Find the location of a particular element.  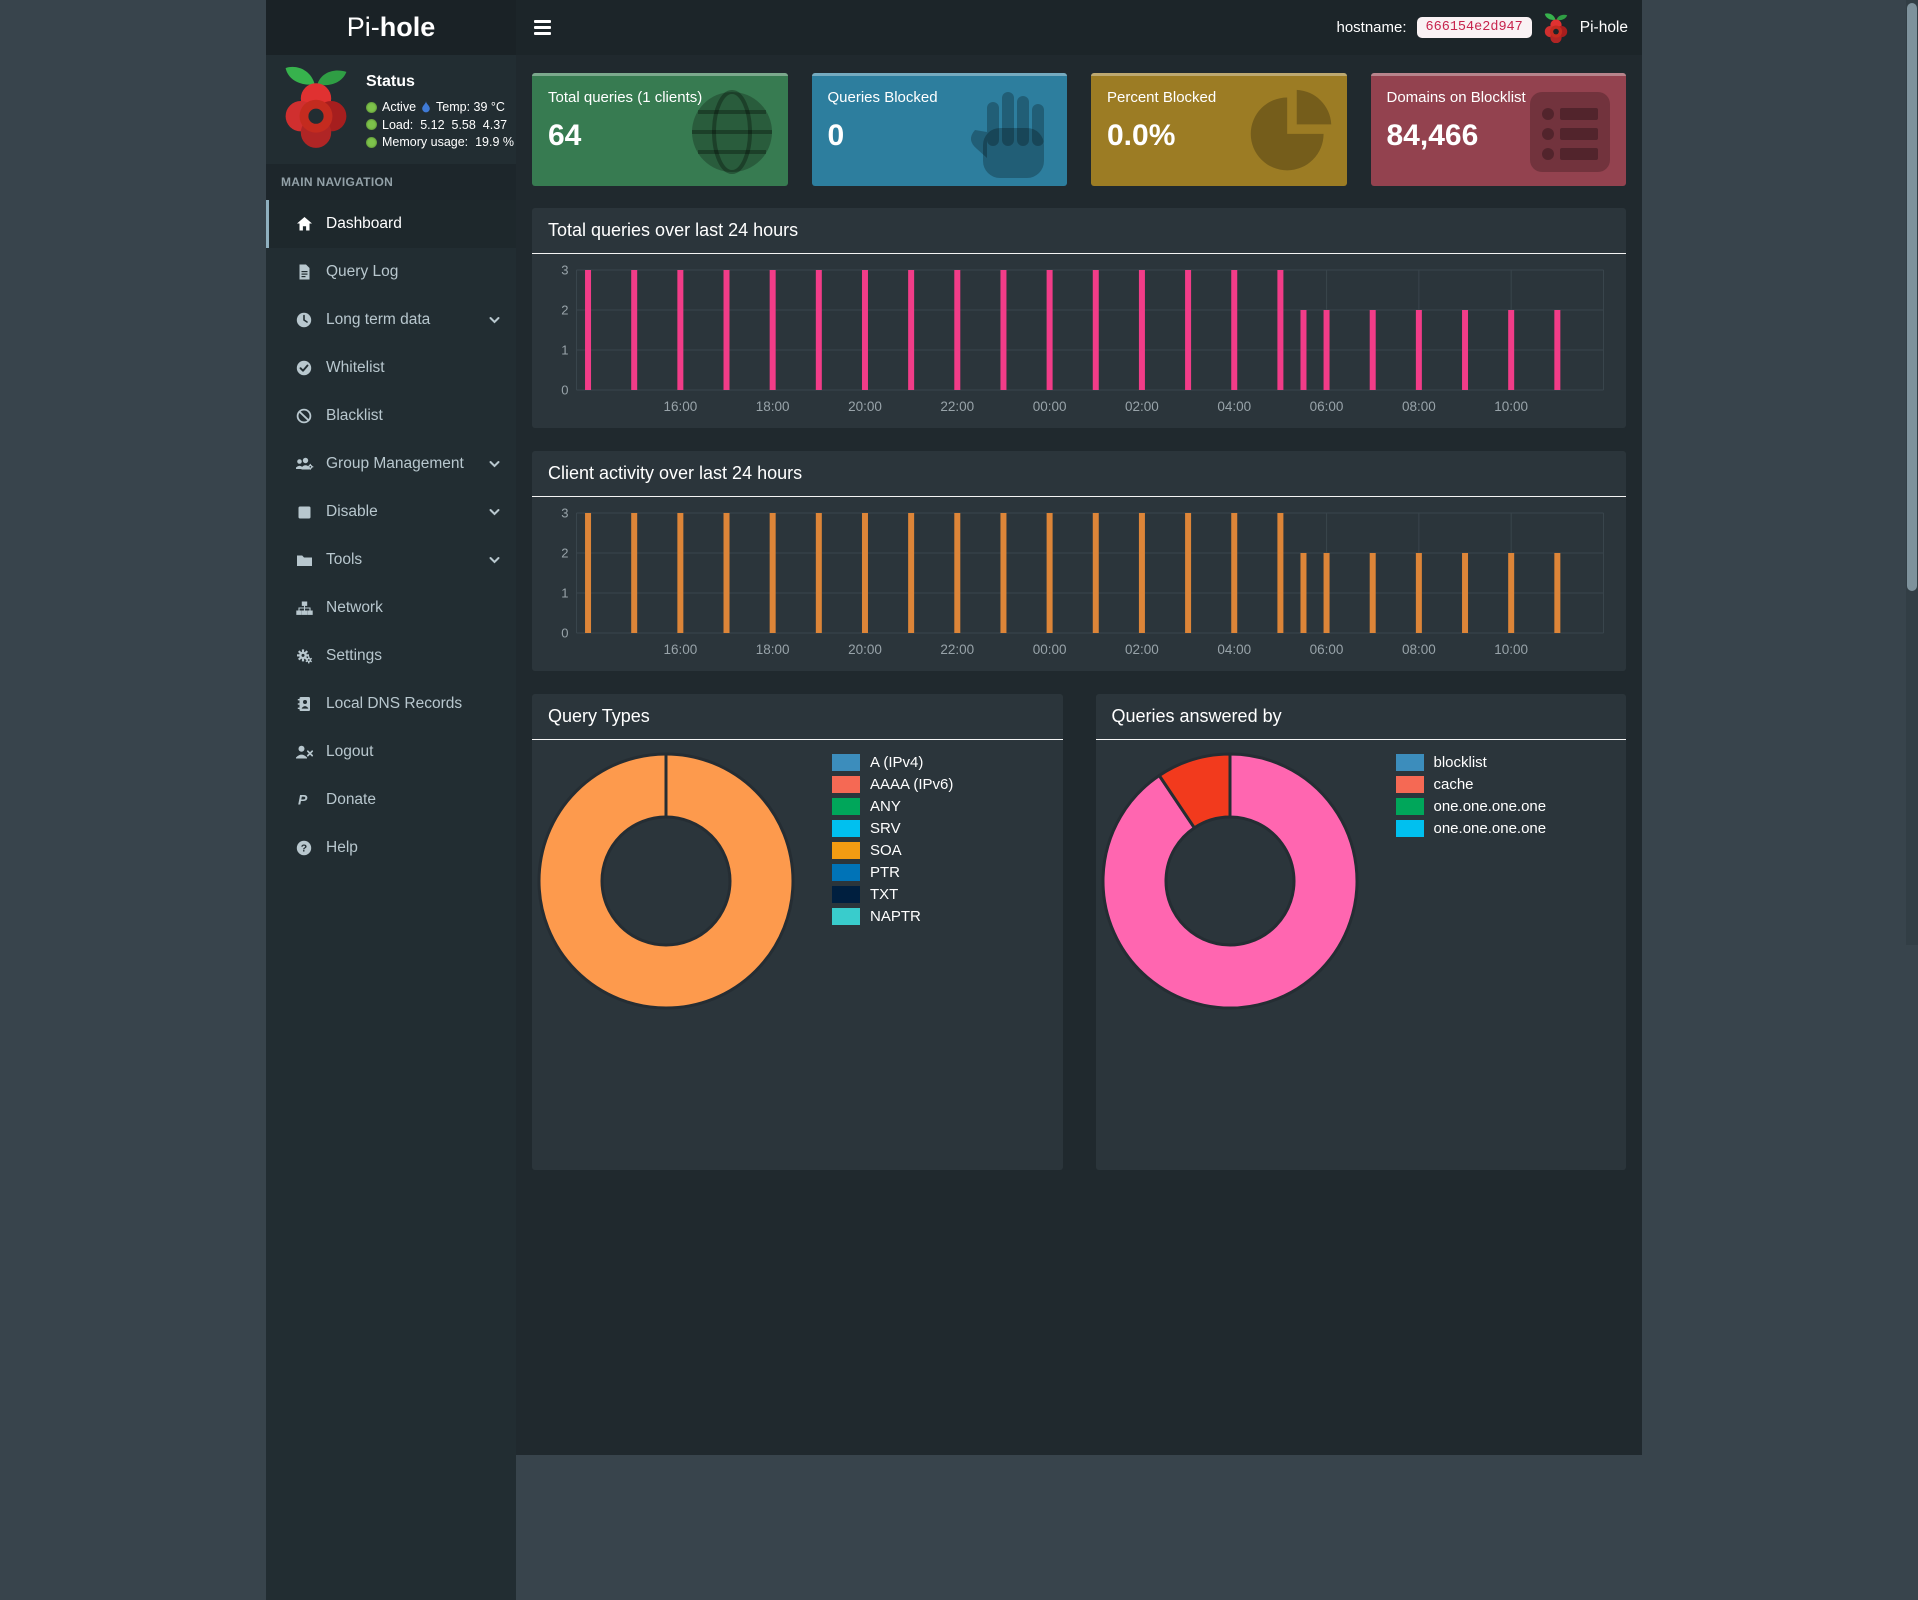

svg-text: 18:00 is located at coordinates (773, 649).